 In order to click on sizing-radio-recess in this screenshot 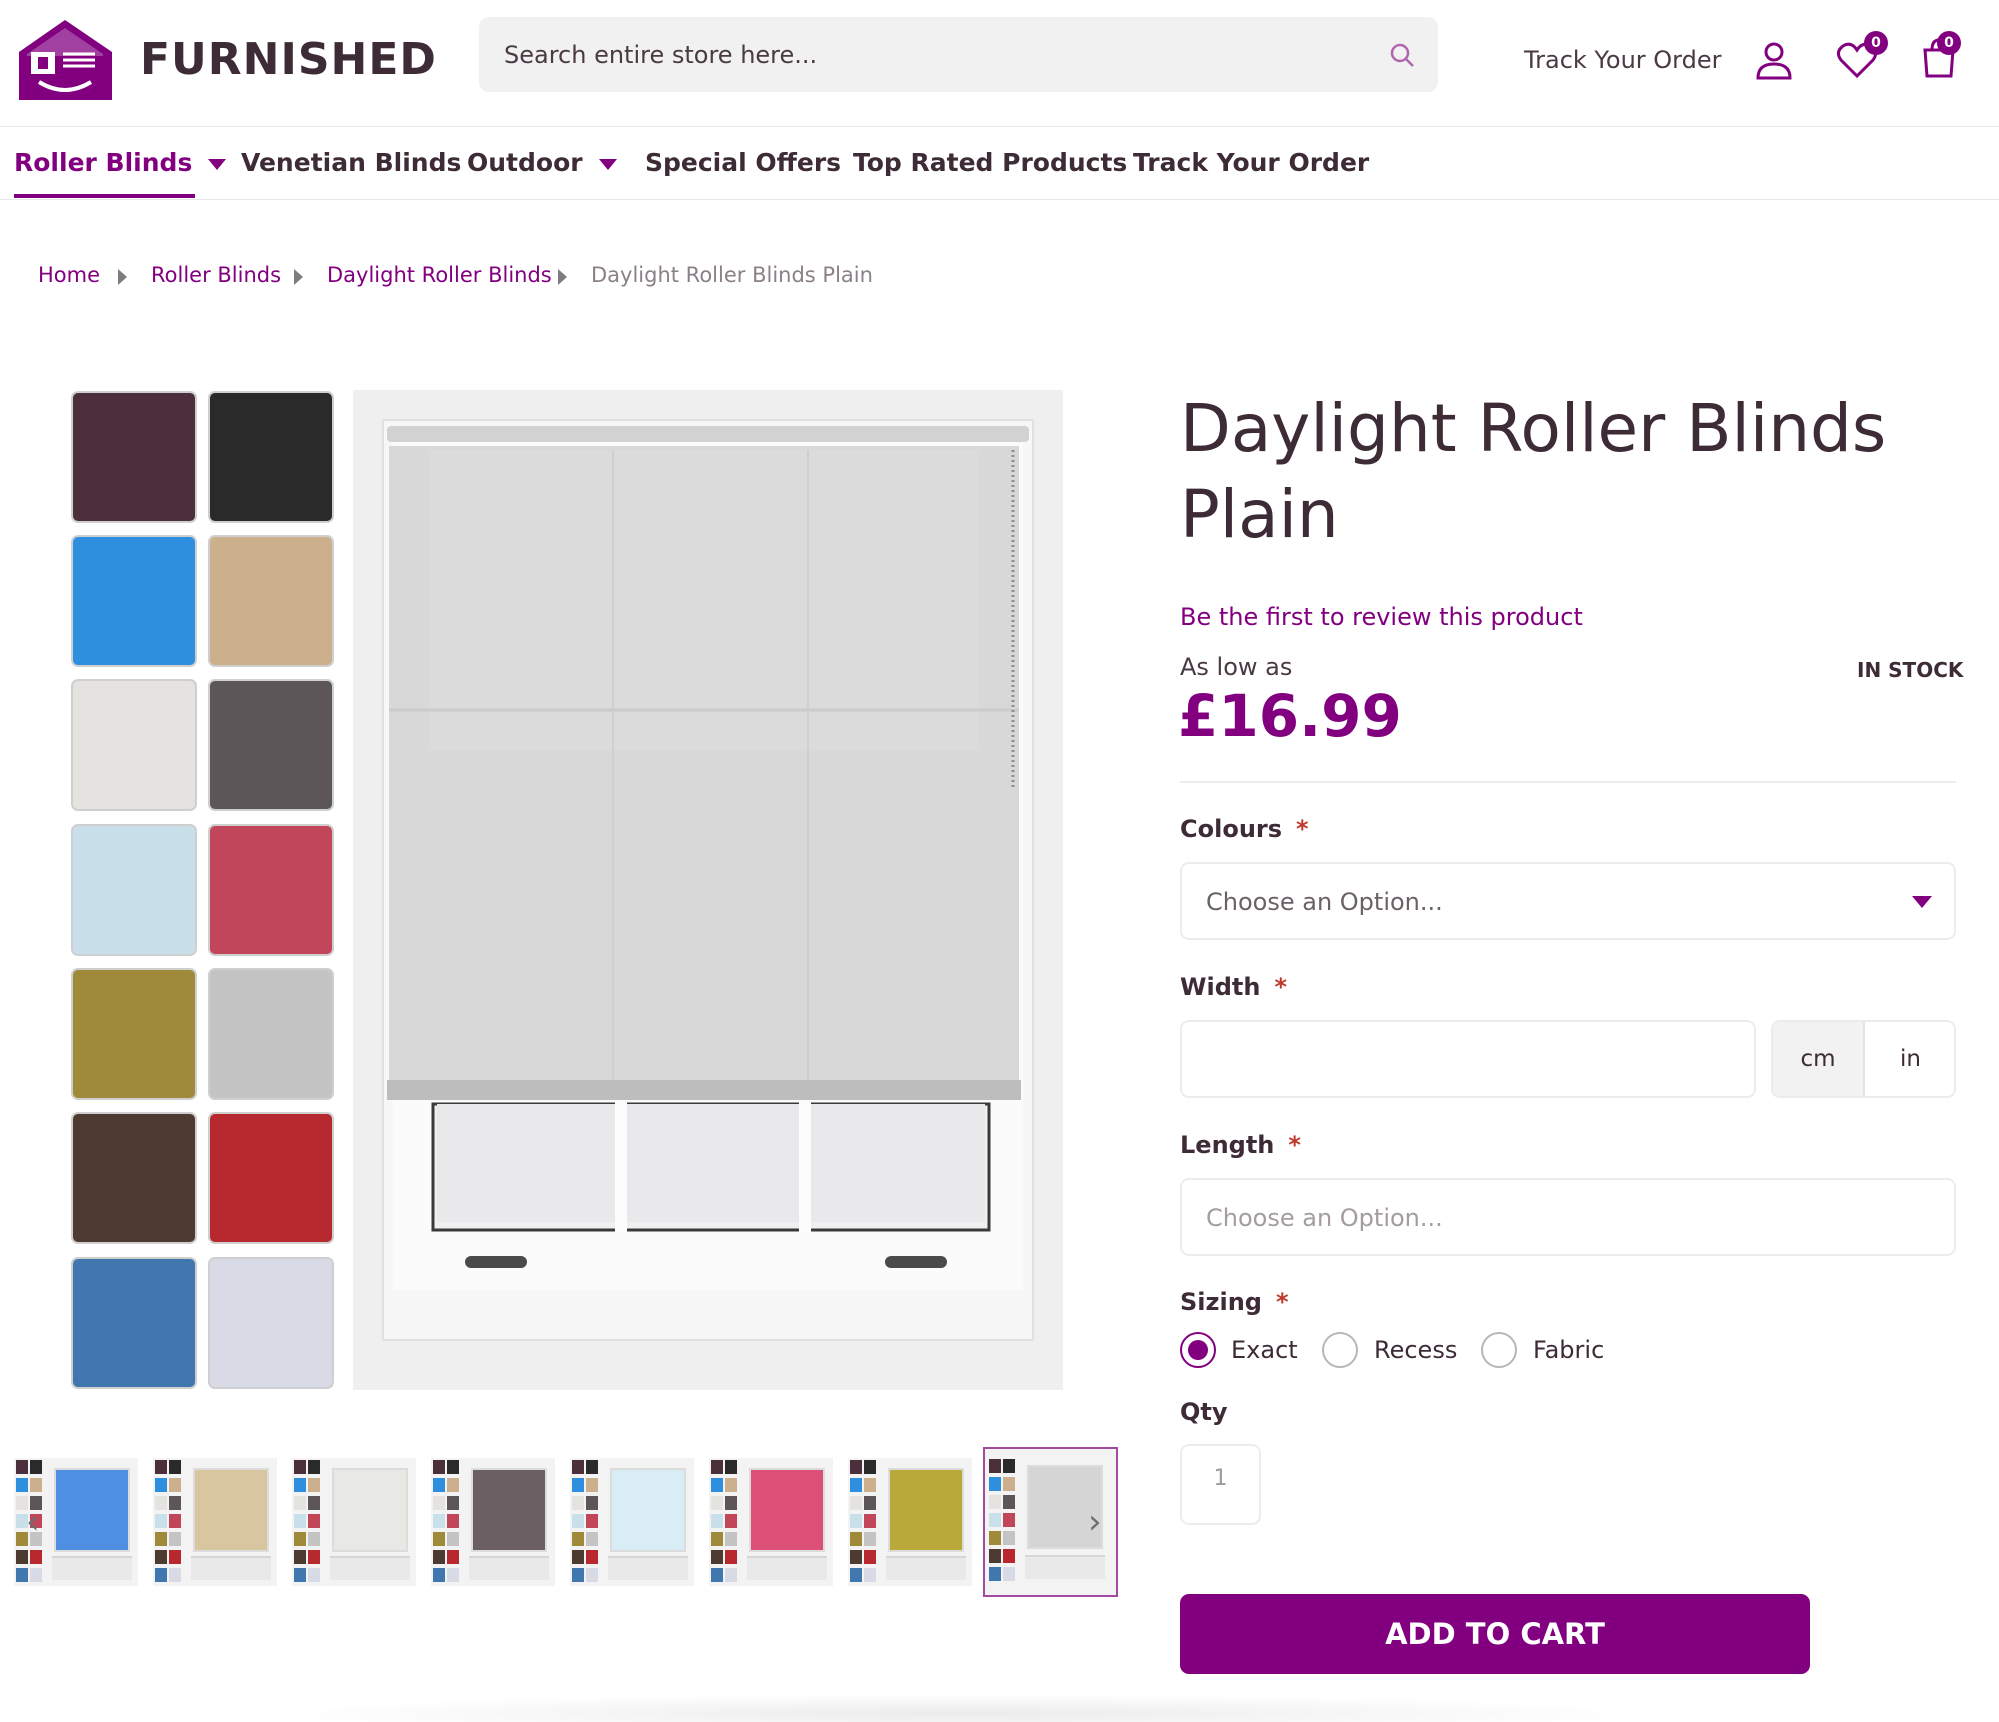, I will do `click(1340, 1350)`.